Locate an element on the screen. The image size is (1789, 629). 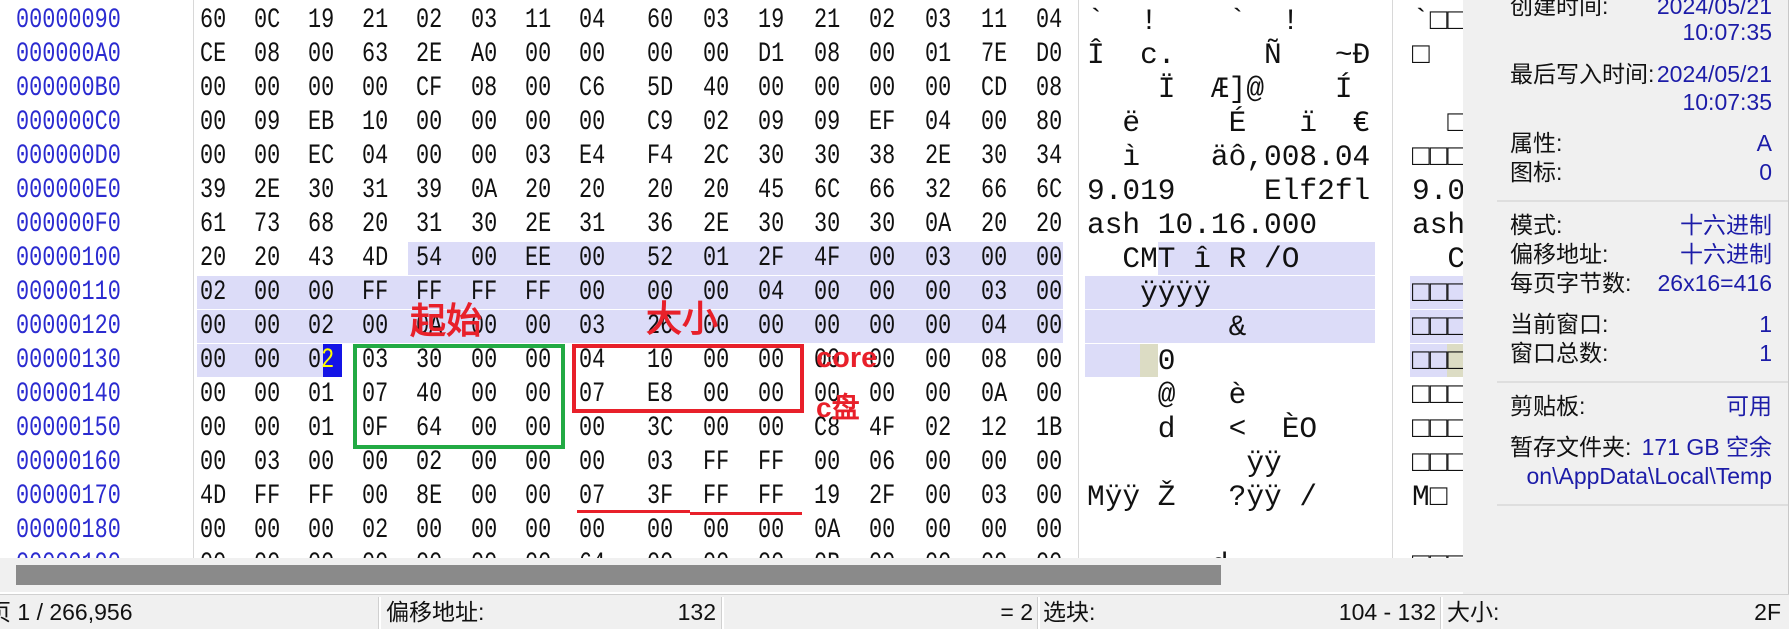
hex-byte: 08 is located at coordinates (267, 55).